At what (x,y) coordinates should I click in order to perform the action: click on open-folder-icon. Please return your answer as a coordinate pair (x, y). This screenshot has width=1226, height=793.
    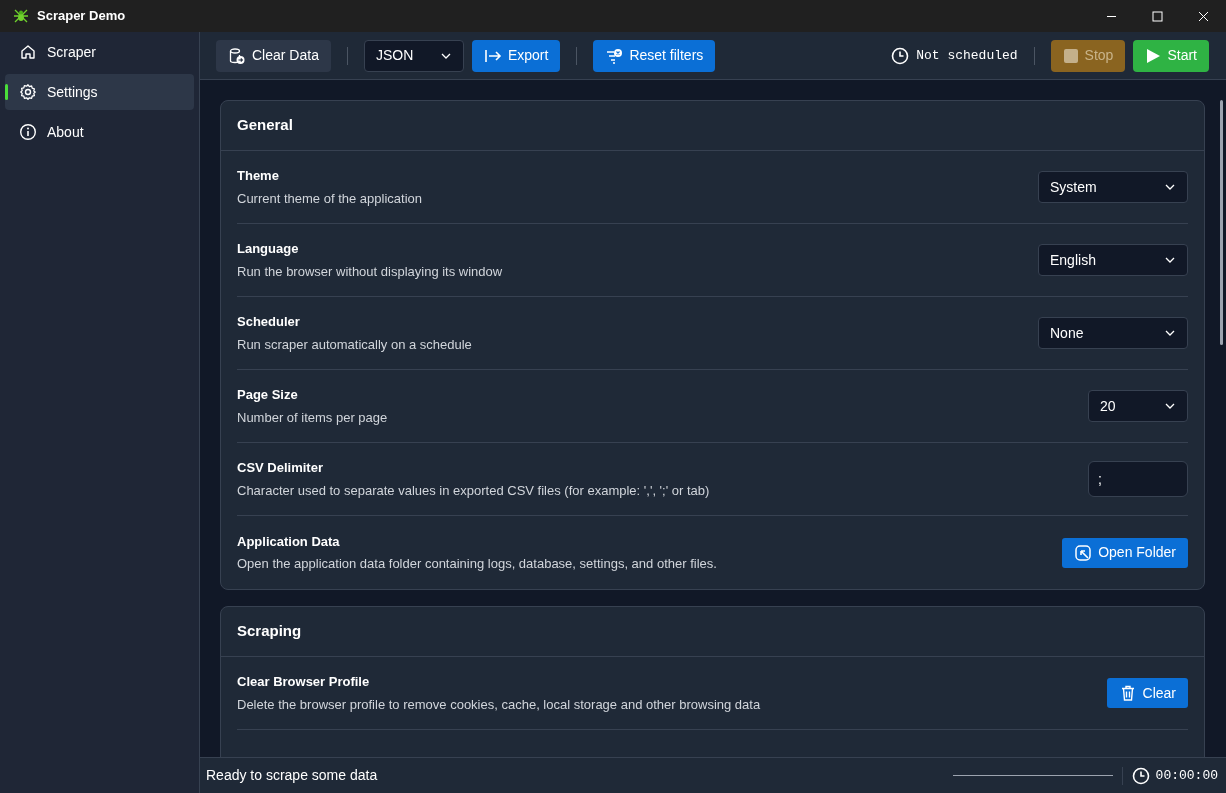
    Looking at the image, I should click on (1083, 552).